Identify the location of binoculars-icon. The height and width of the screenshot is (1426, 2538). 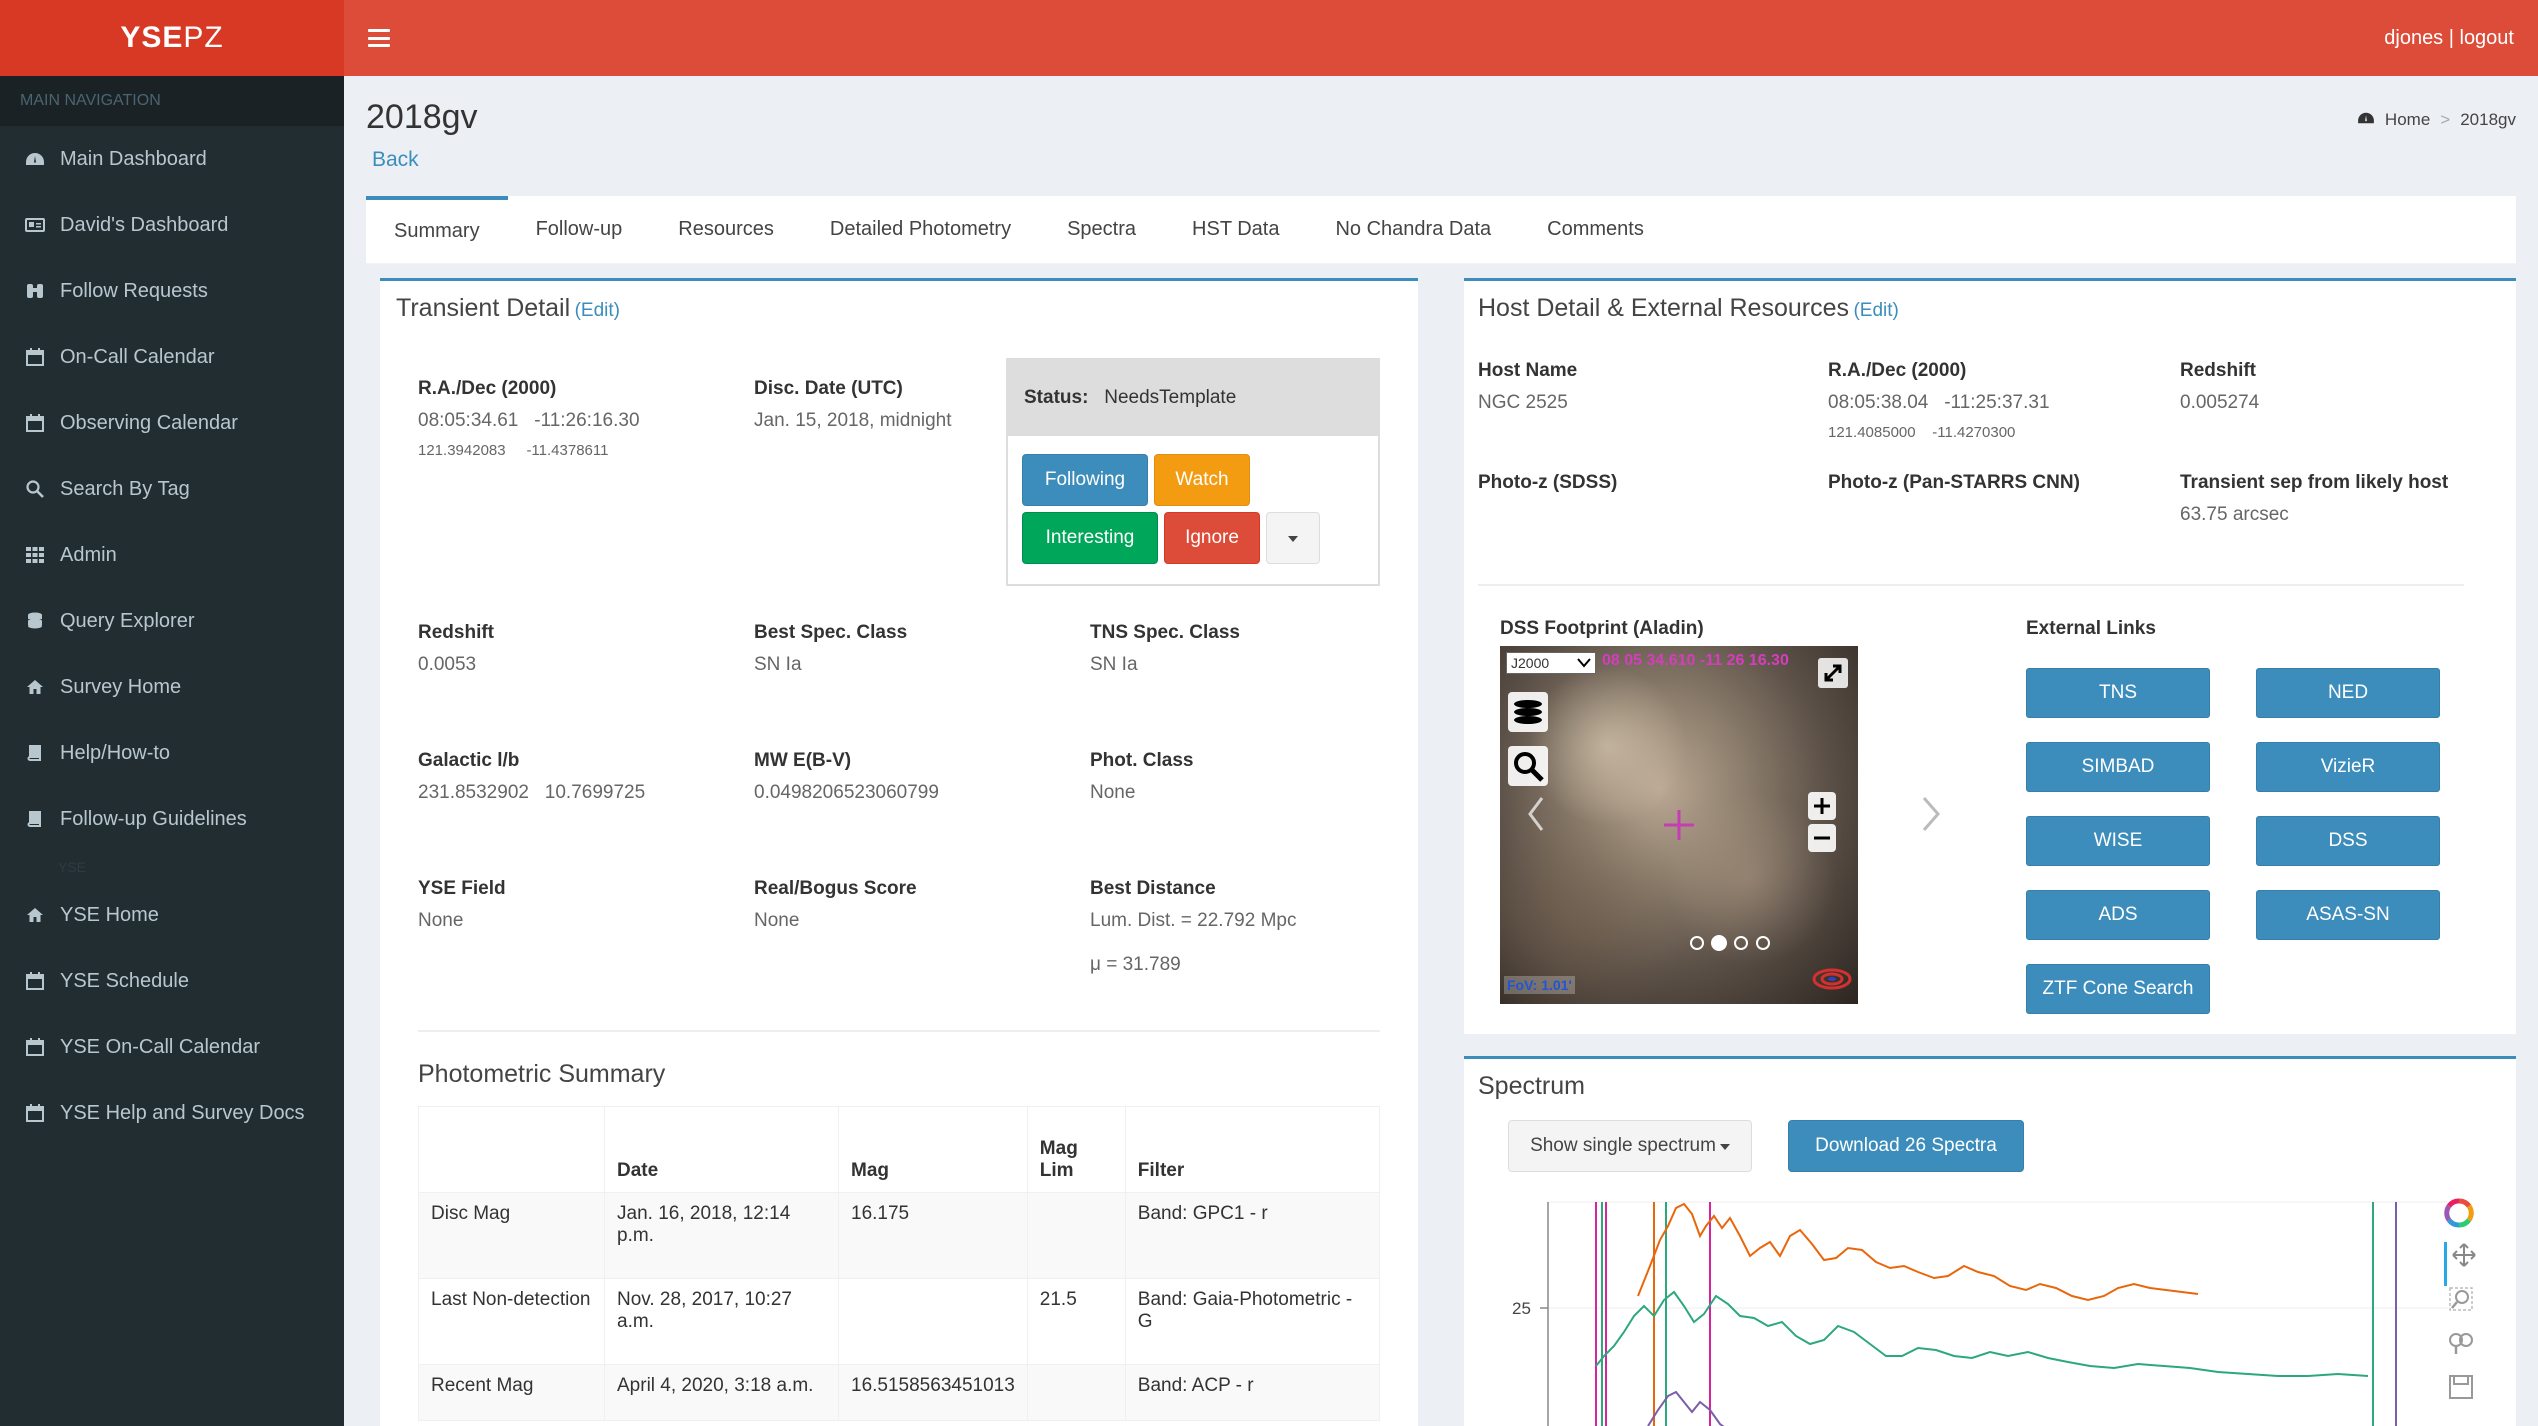
(35, 291).